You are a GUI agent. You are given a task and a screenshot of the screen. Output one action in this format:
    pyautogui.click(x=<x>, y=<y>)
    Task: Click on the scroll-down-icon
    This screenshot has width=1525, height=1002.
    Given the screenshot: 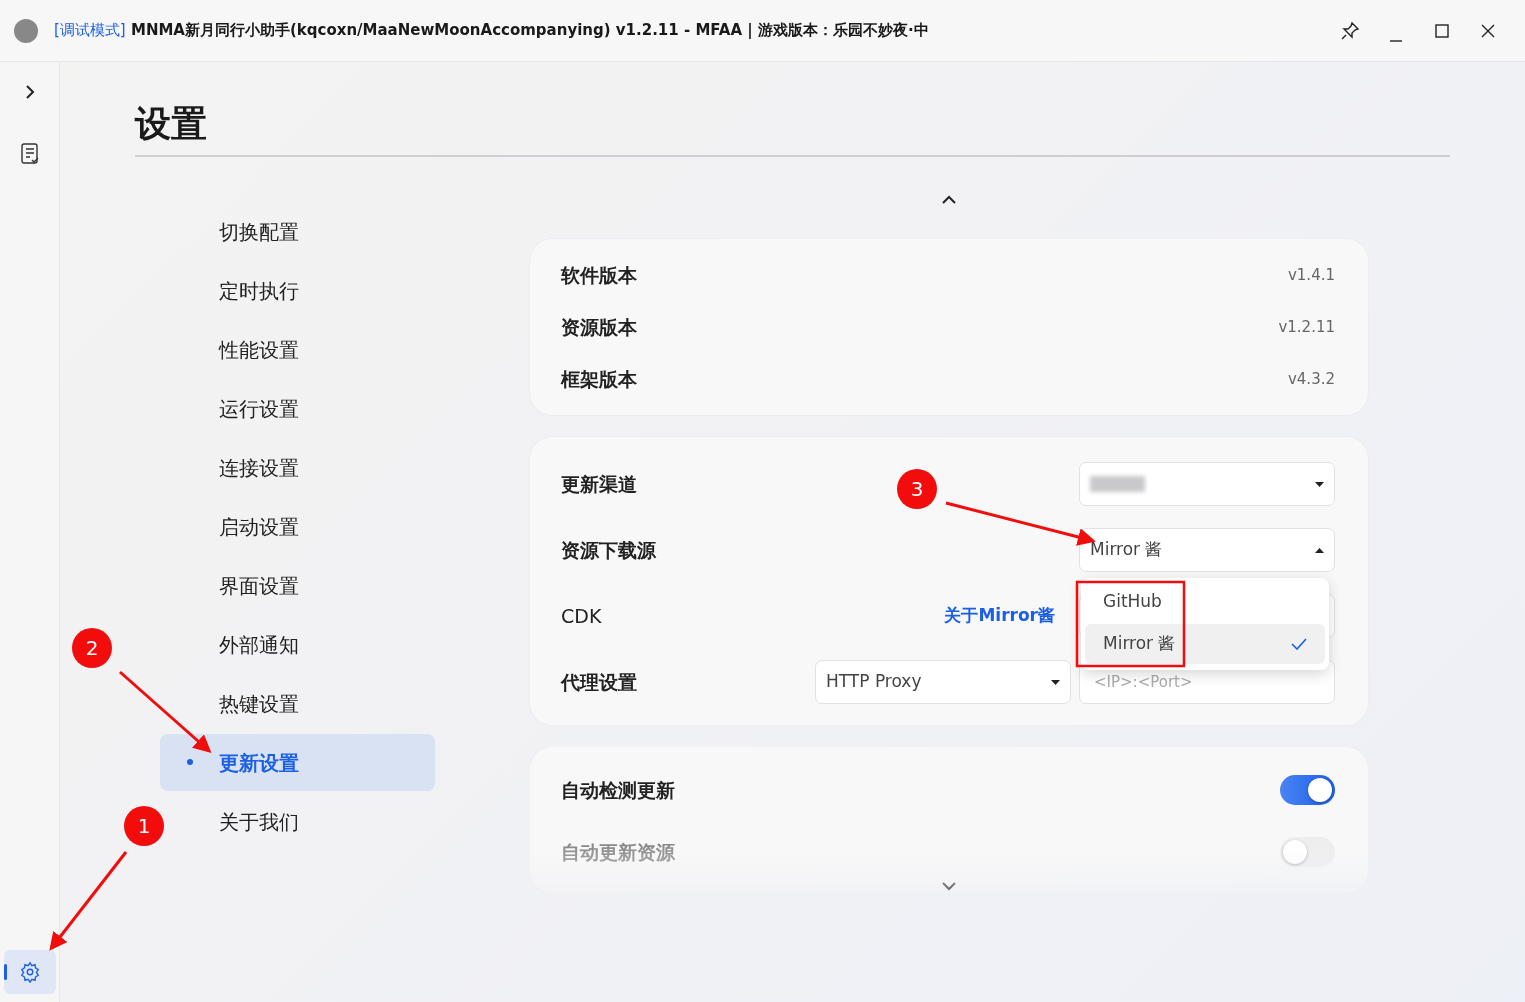 What is the action you would take?
    pyautogui.click(x=949, y=887)
    